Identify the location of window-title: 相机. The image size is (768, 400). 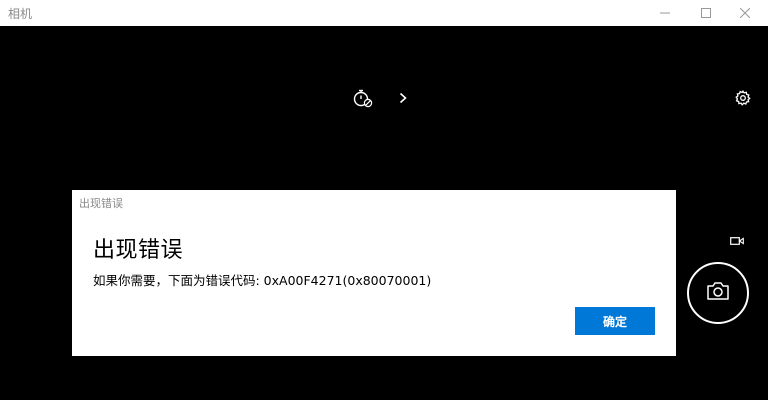
(20, 14).